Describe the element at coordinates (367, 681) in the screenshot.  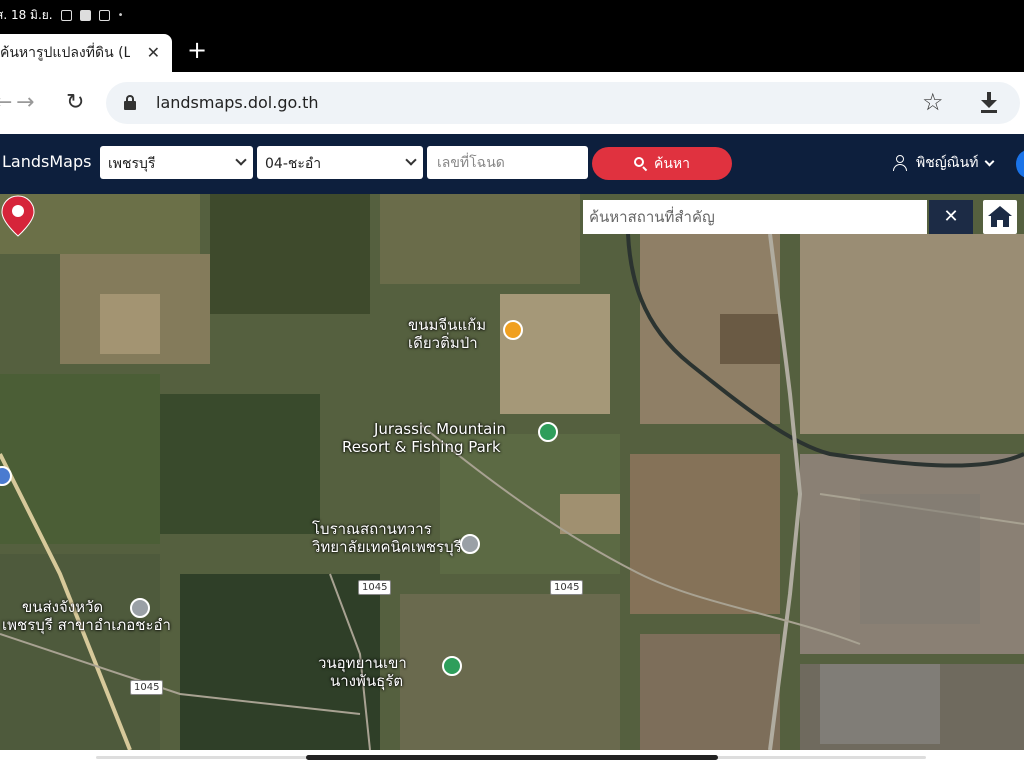
I see `map-label-line: นางพันธุรัต` at that location.